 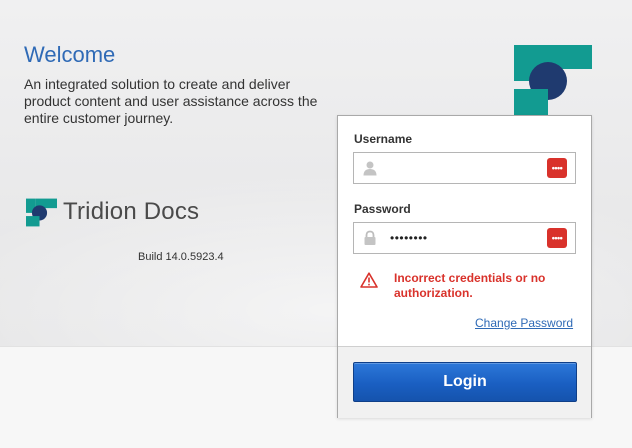 I want to click on brand-block: Tridion Docs, so click(x=136, y=213).